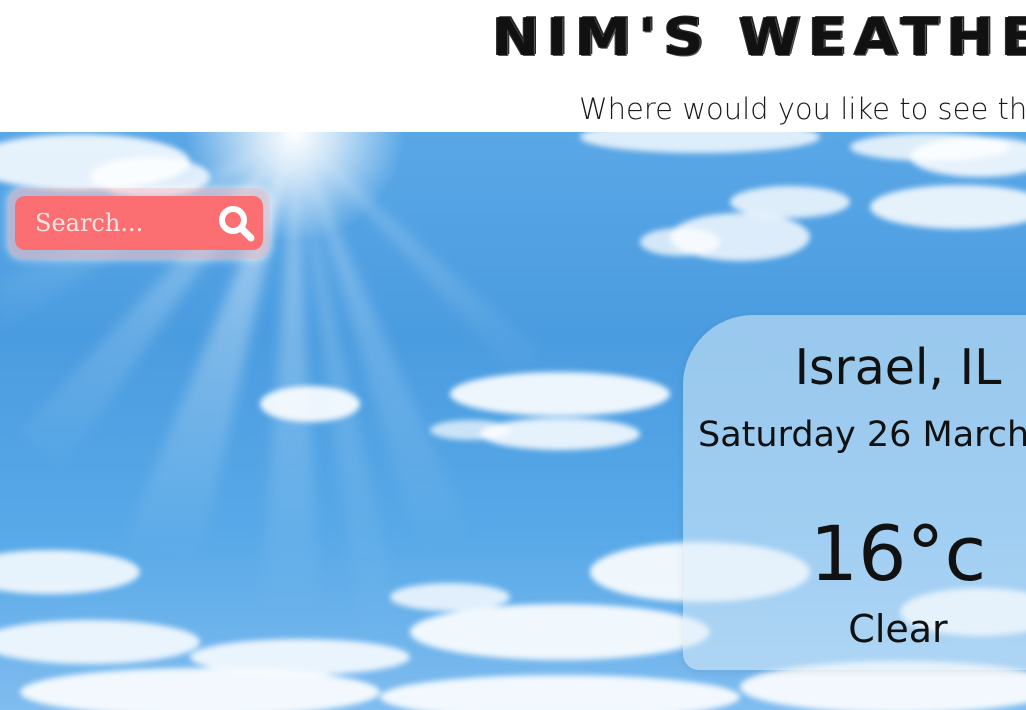 Image resolution: width=1026 pixels, height=710 pixels. I want to click on search-icon, so click(237, 224).